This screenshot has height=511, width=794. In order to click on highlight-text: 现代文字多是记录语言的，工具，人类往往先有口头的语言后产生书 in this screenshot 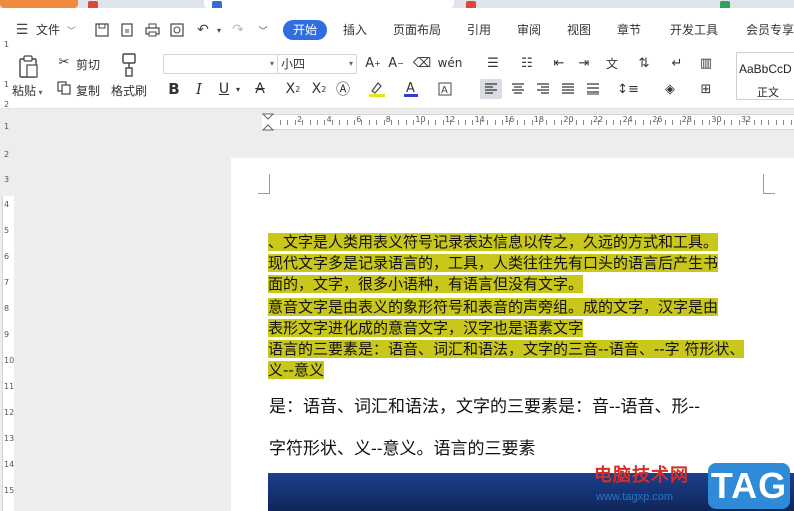, I will do `click(493, 263)`.